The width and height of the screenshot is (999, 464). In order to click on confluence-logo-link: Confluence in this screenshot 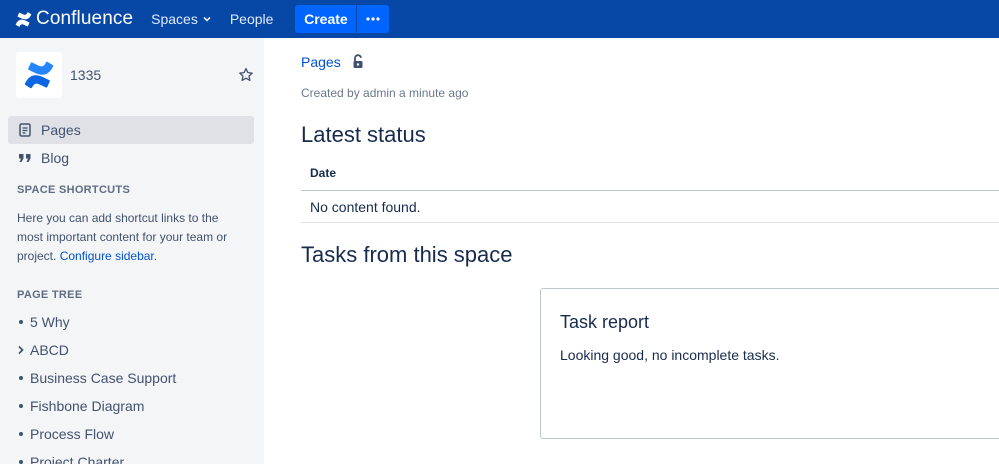, I will do `click(74, 19)`.